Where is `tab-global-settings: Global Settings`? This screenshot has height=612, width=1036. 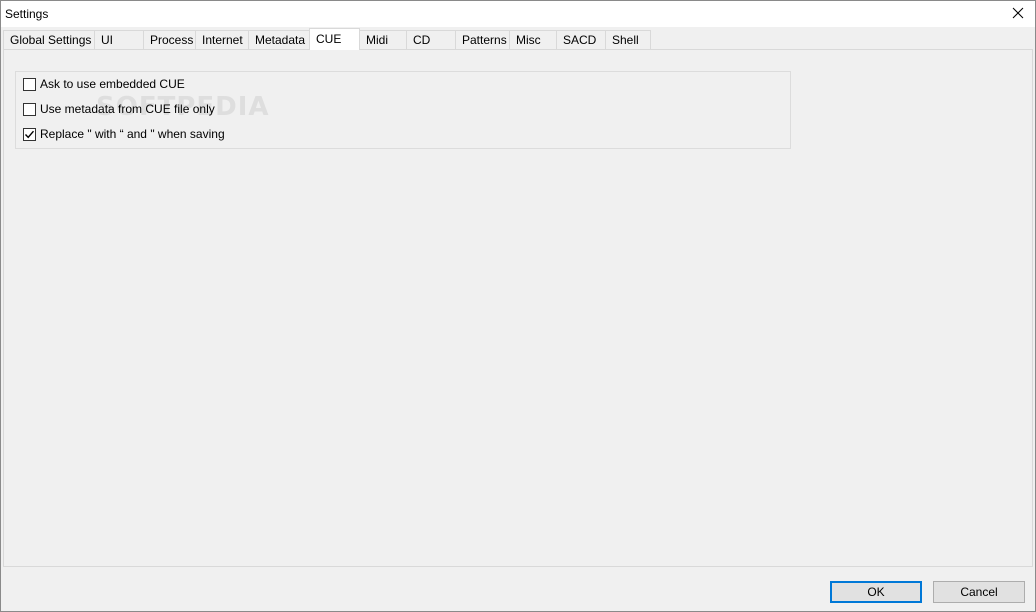
tab-global-settings: Global Settings is located at coordinates (49, 39).